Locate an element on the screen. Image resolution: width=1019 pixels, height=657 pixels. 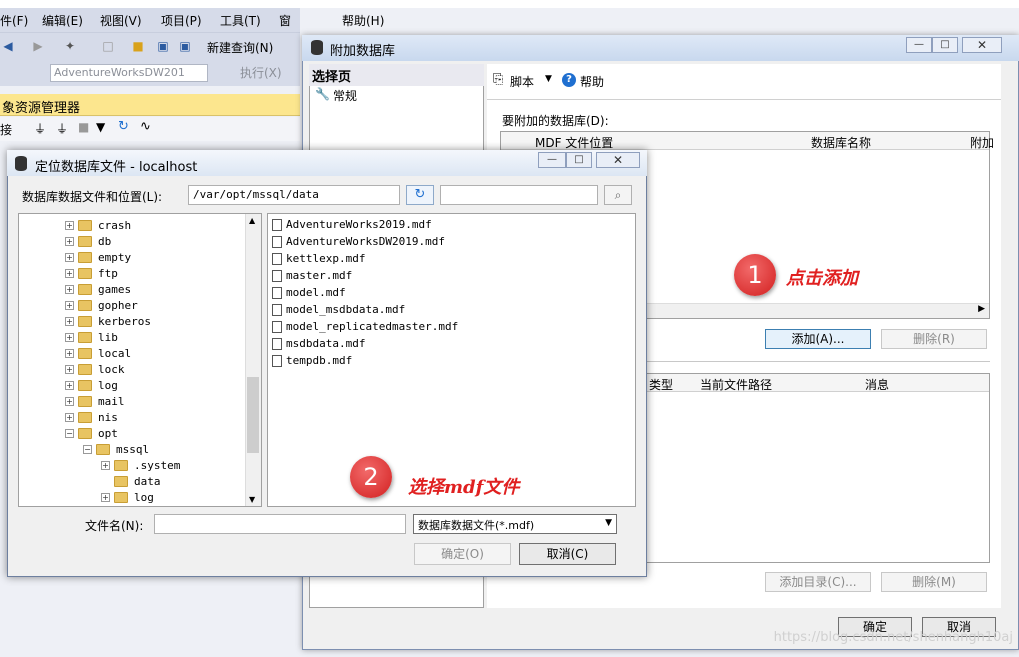
tree-item: + crash is located at coordinates (132, 225).